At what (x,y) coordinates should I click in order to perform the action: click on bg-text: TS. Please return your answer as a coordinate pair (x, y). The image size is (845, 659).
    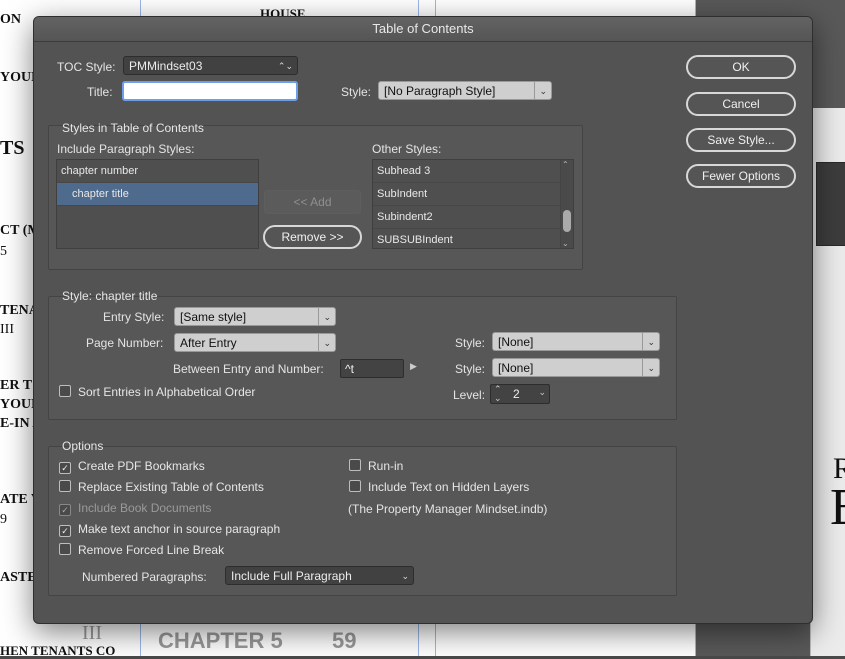
    Looking at the image, I should click on (12, 148).